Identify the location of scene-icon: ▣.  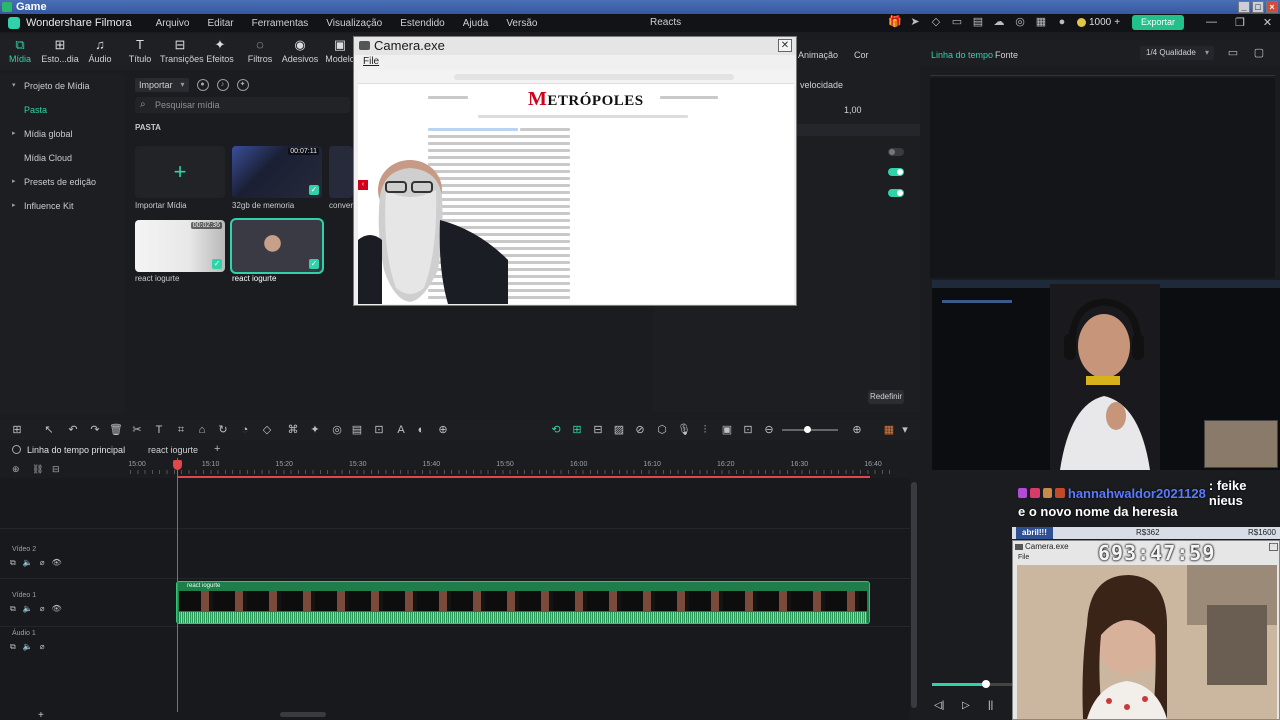
(727, 430).